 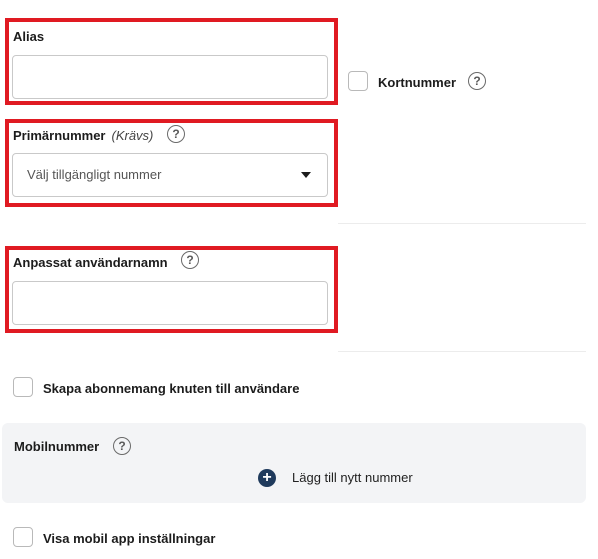 I want to click on mobile-app-label: Visa mobil app inställningar, so click(x=129, y=538).